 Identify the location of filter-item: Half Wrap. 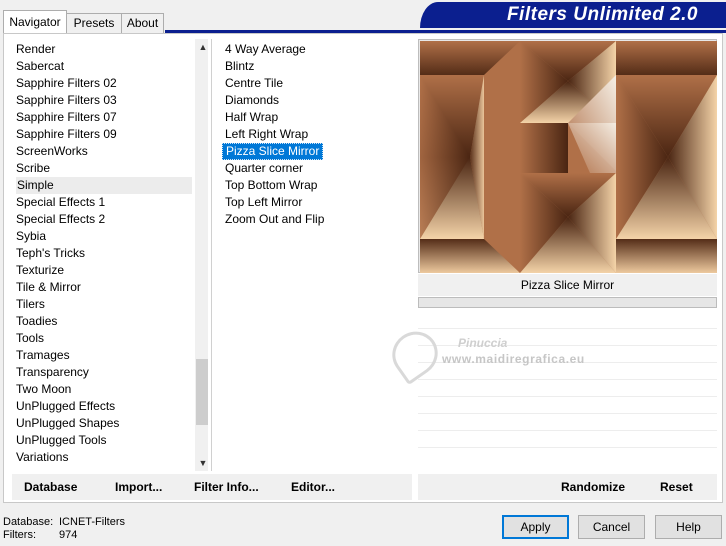
(251, 117).